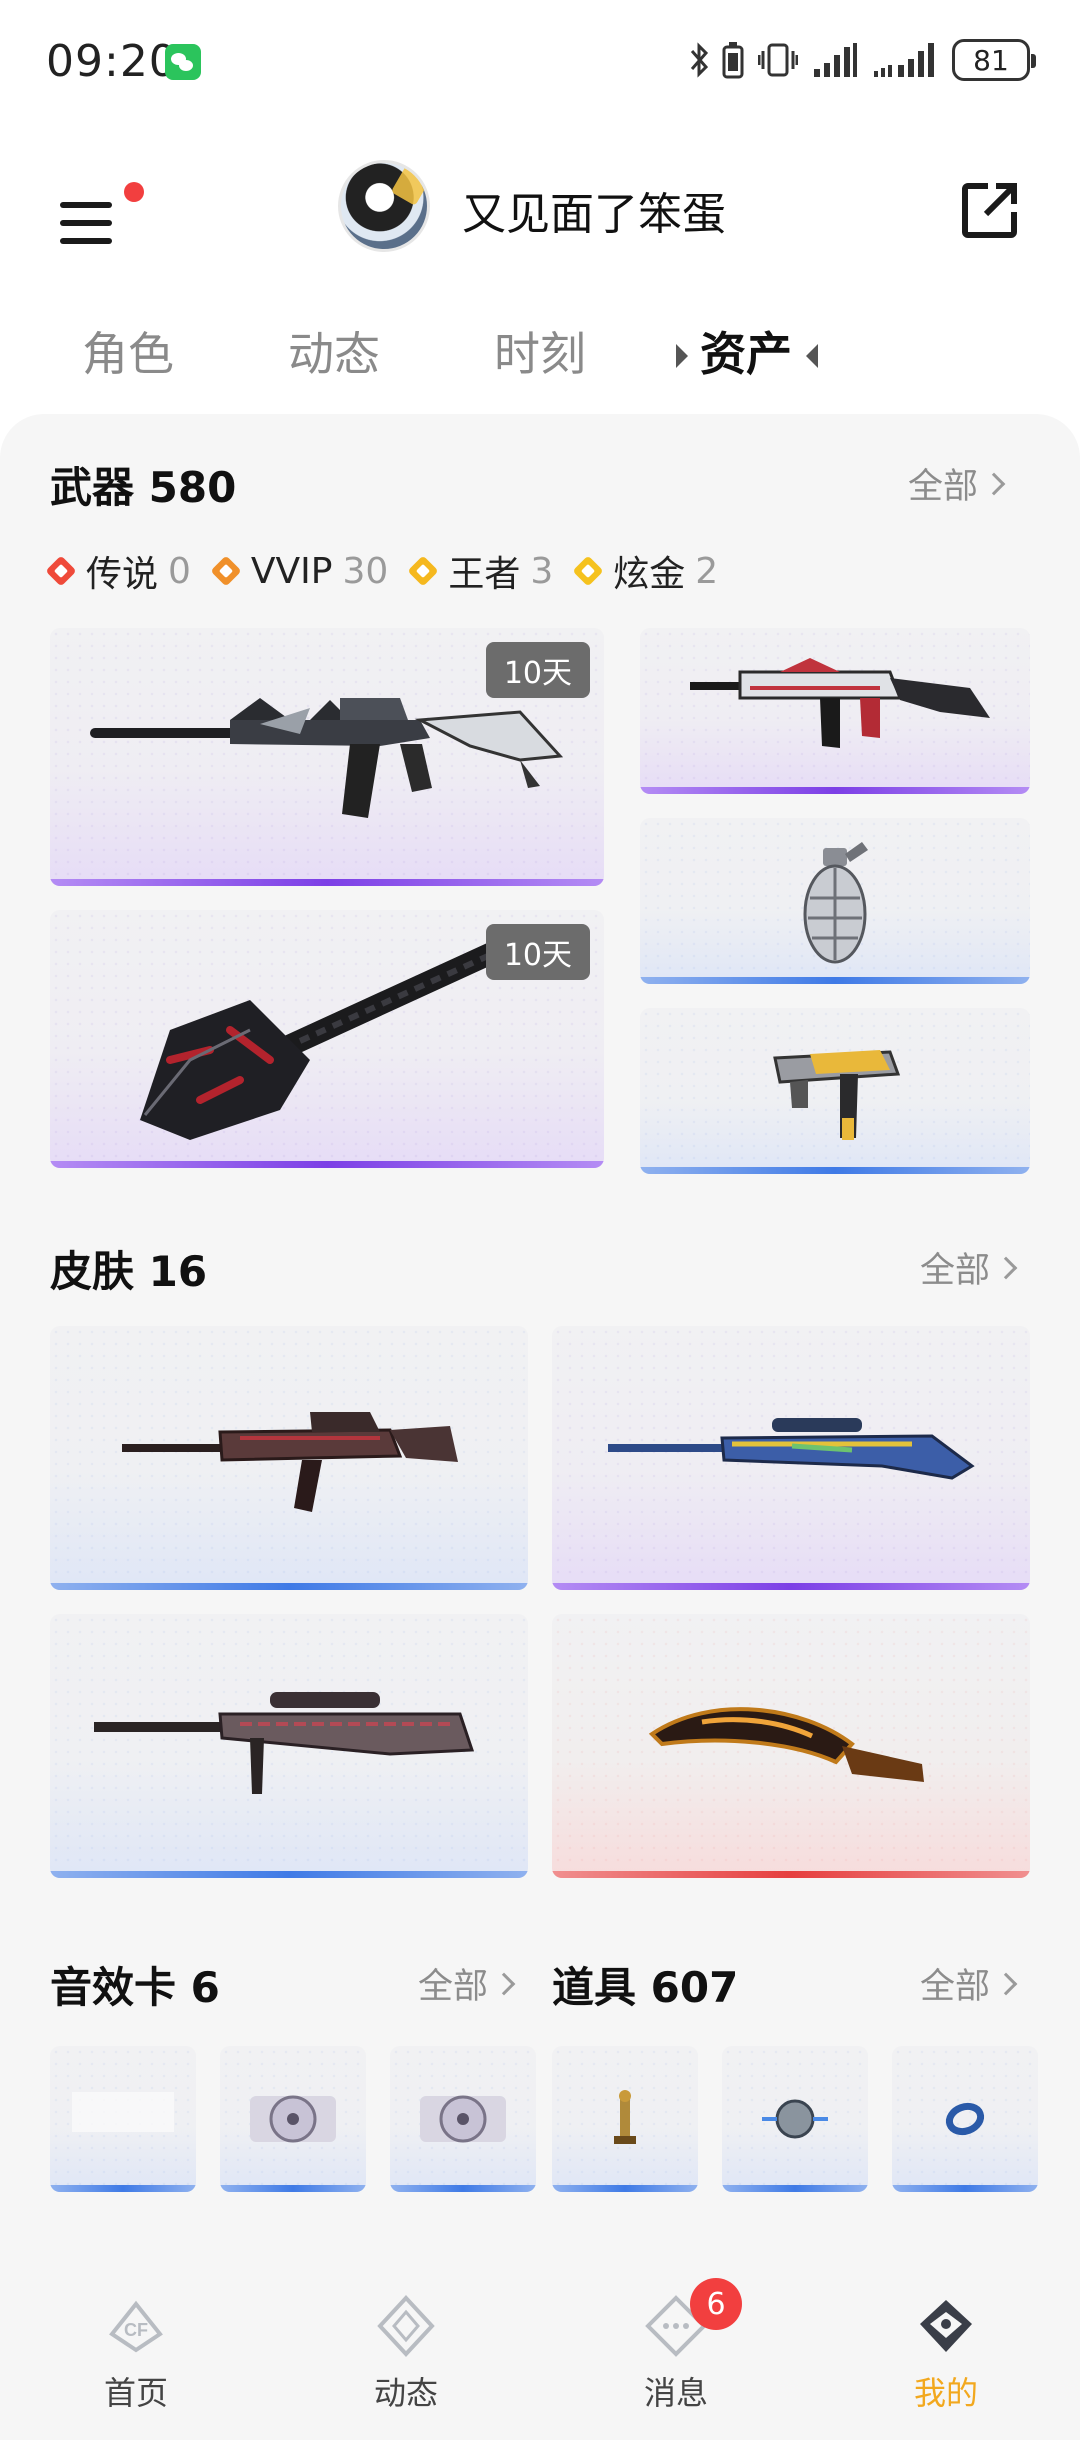 This screenshot has height=2440, width=1080. Describe the element at coordinates (955, 1271) in the screenshot. I see `skins-see-all-label: 全部` at that location.